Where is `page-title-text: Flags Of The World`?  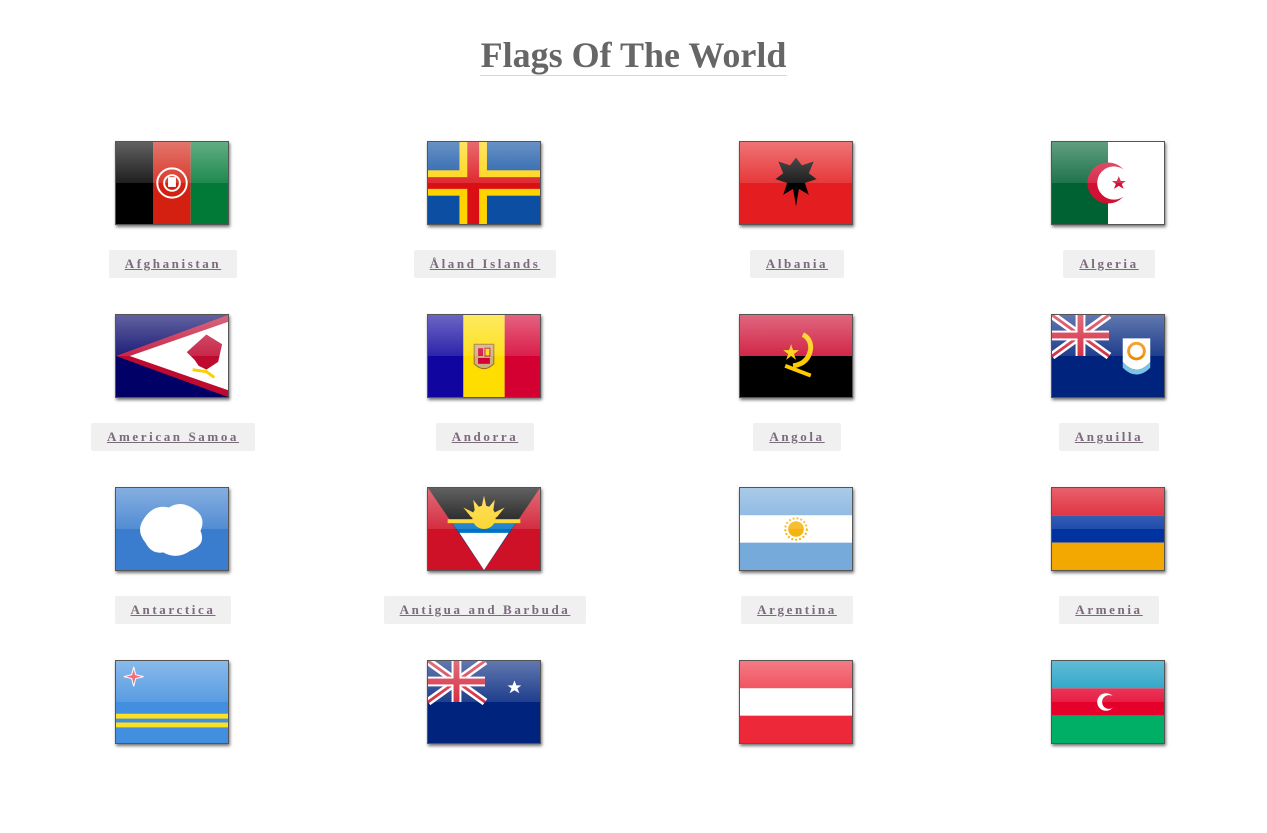
page-title-text: Flags Of The World is located at coordinates (633, 55).